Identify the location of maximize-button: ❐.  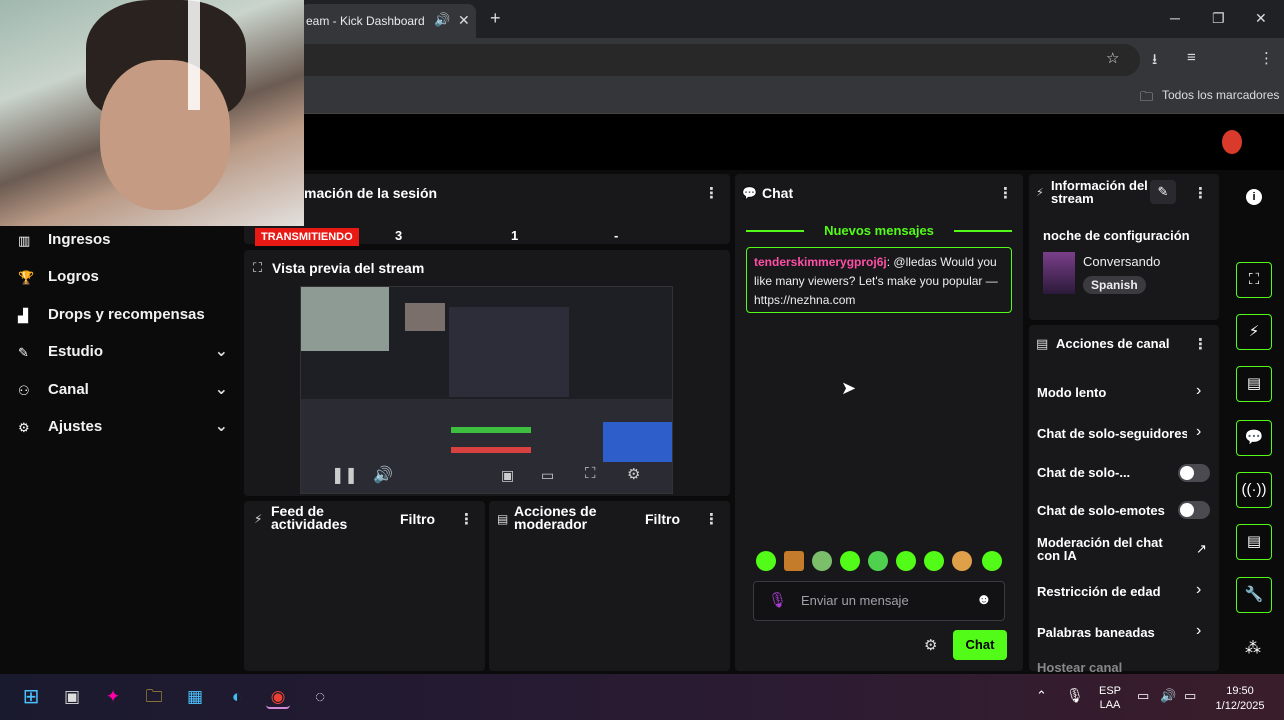
(1218, 18).